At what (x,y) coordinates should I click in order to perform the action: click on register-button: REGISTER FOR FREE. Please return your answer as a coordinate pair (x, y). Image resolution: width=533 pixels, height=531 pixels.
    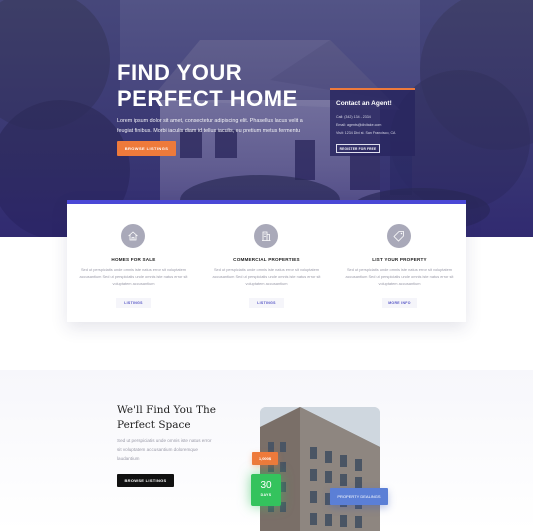
    Looking at the image, I should click on (358, 148).